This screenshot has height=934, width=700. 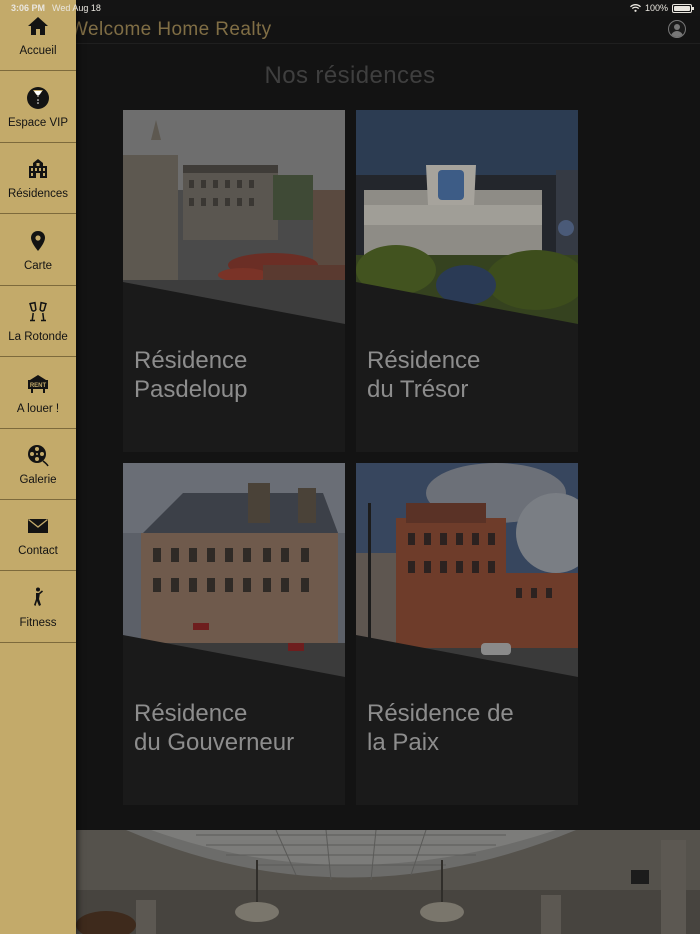 What do you see at coordinates (38, 51) in the screenshot?
I see `sidebar-item-label: Accueil` at bounding box center [38, 51].